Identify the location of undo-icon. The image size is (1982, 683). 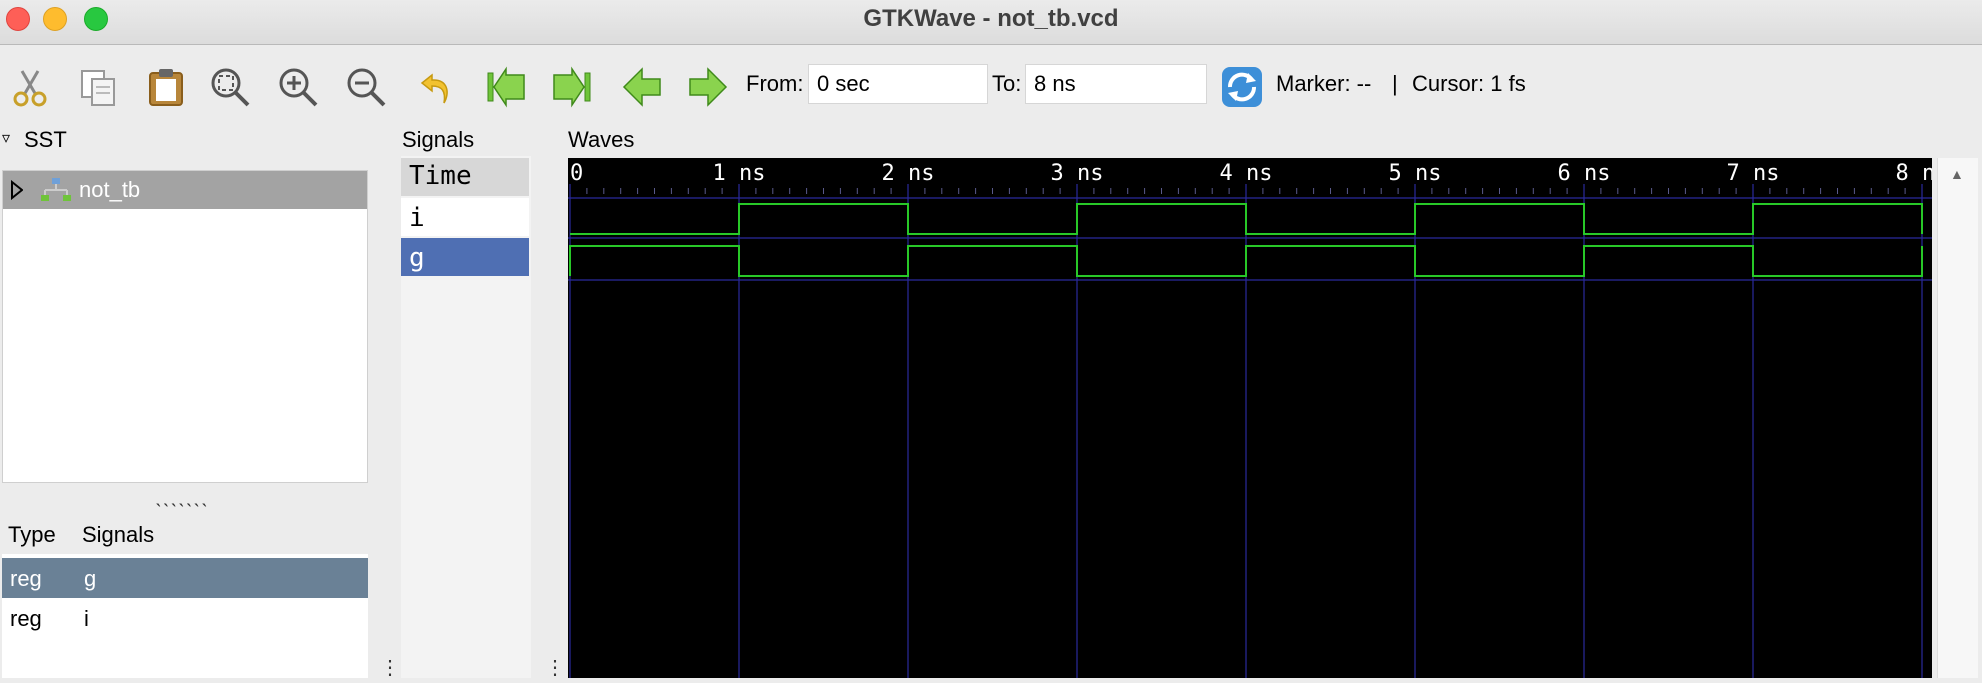
(434, 88).